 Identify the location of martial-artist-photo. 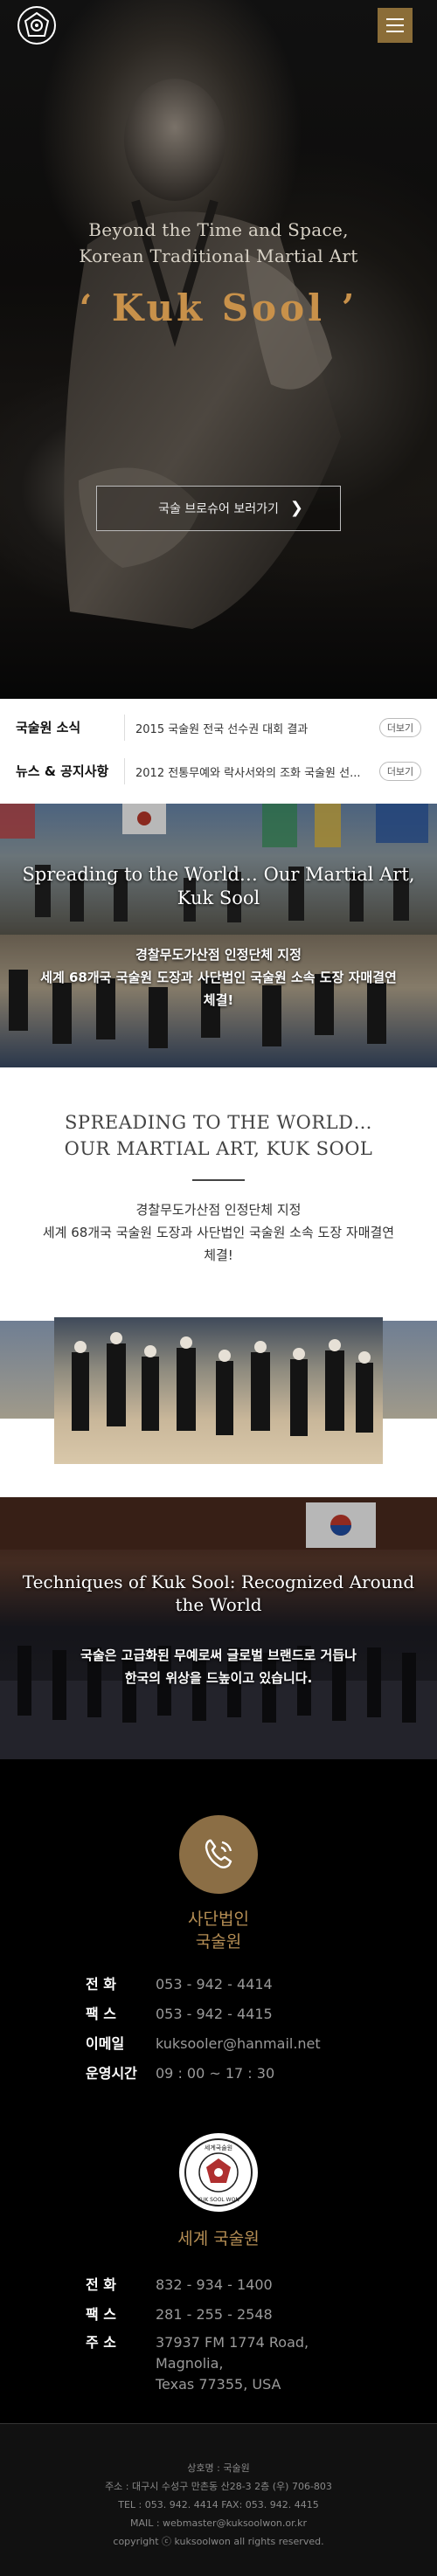
(203, 354).